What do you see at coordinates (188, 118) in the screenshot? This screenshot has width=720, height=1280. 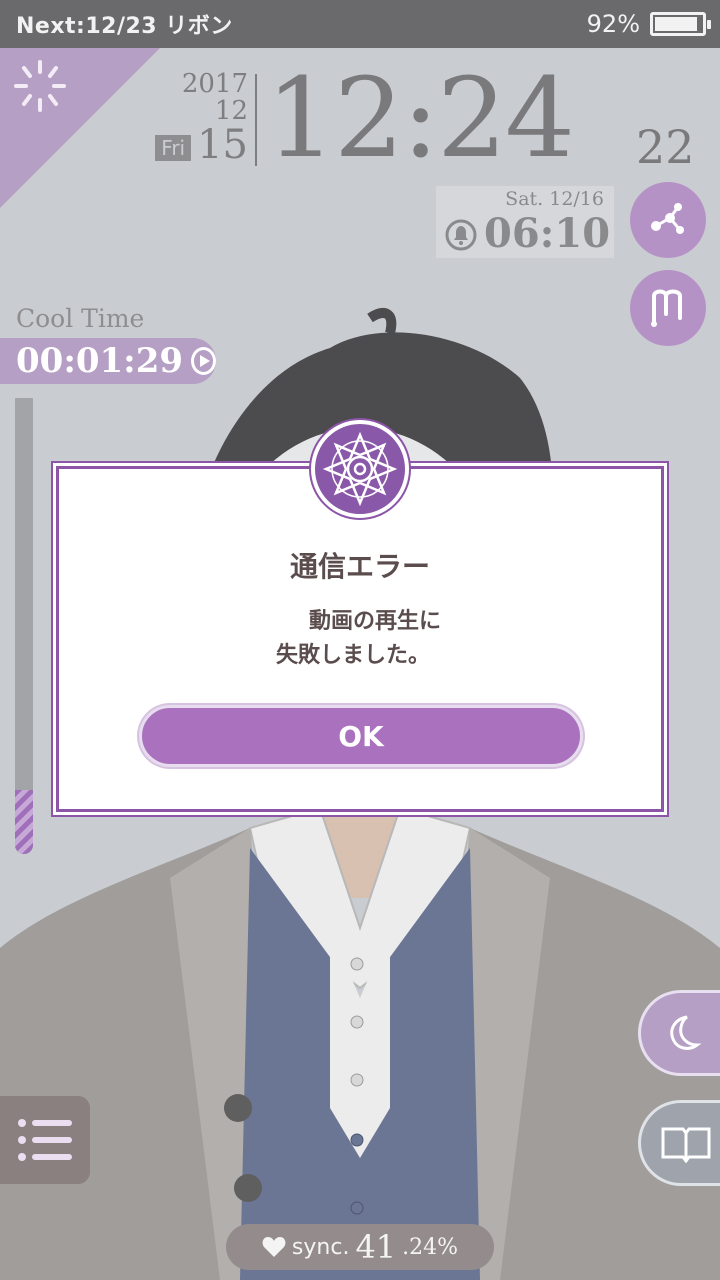 I see `date-display: 2017 12 Fri 15` at bounding box center [188, 118].